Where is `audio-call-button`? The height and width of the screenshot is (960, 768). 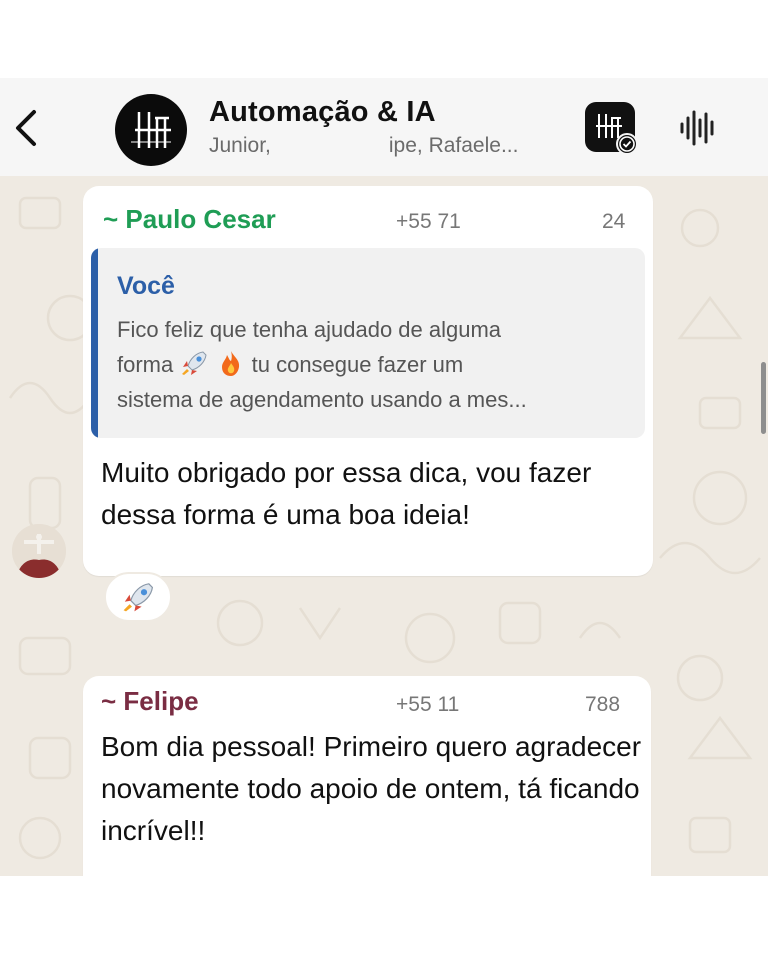
audio-call-button is located at coordinates (698, 128).